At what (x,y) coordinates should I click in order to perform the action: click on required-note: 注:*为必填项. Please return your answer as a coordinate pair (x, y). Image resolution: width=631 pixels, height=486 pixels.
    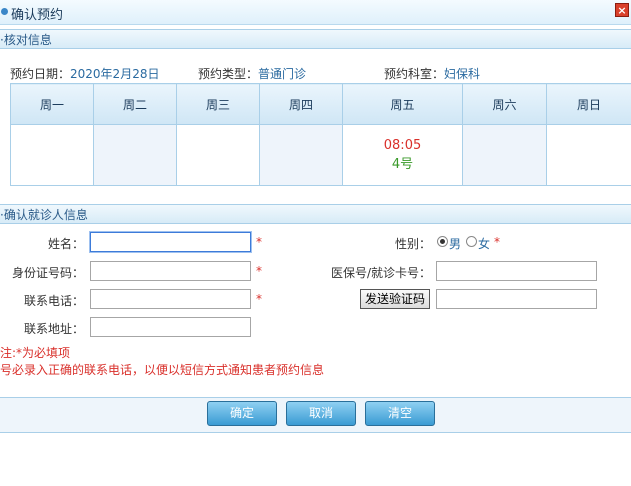
    Looking at the image, I should click on (35, 353).